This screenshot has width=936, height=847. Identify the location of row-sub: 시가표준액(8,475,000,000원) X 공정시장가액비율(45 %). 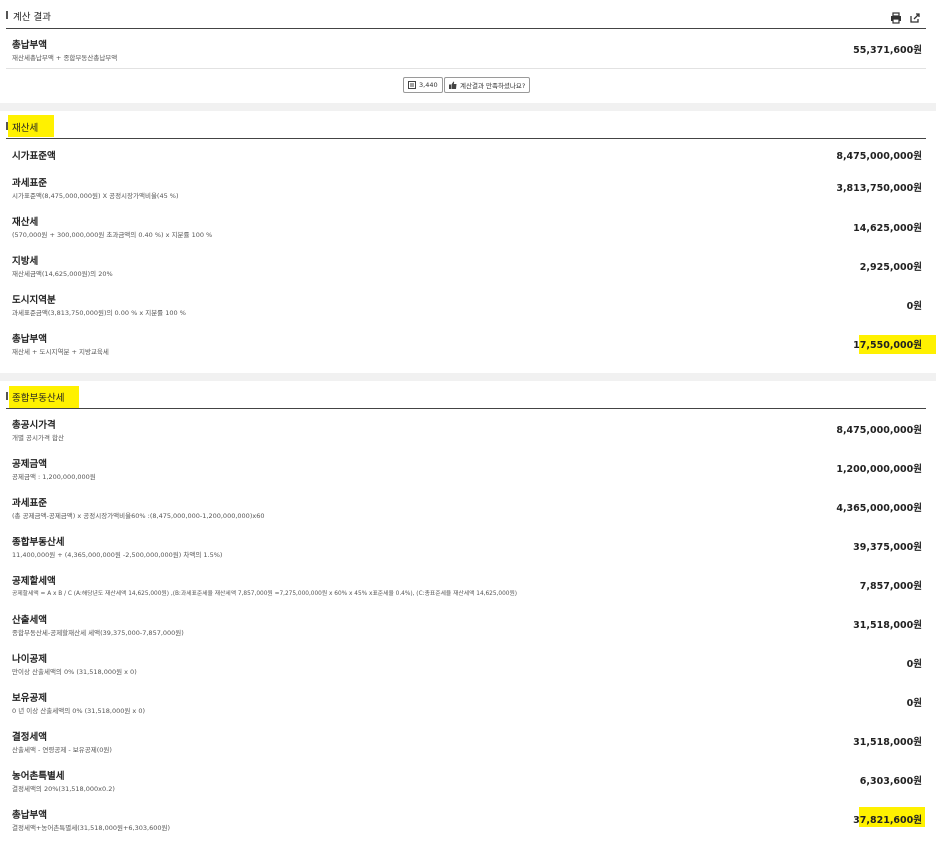
(95, 196).